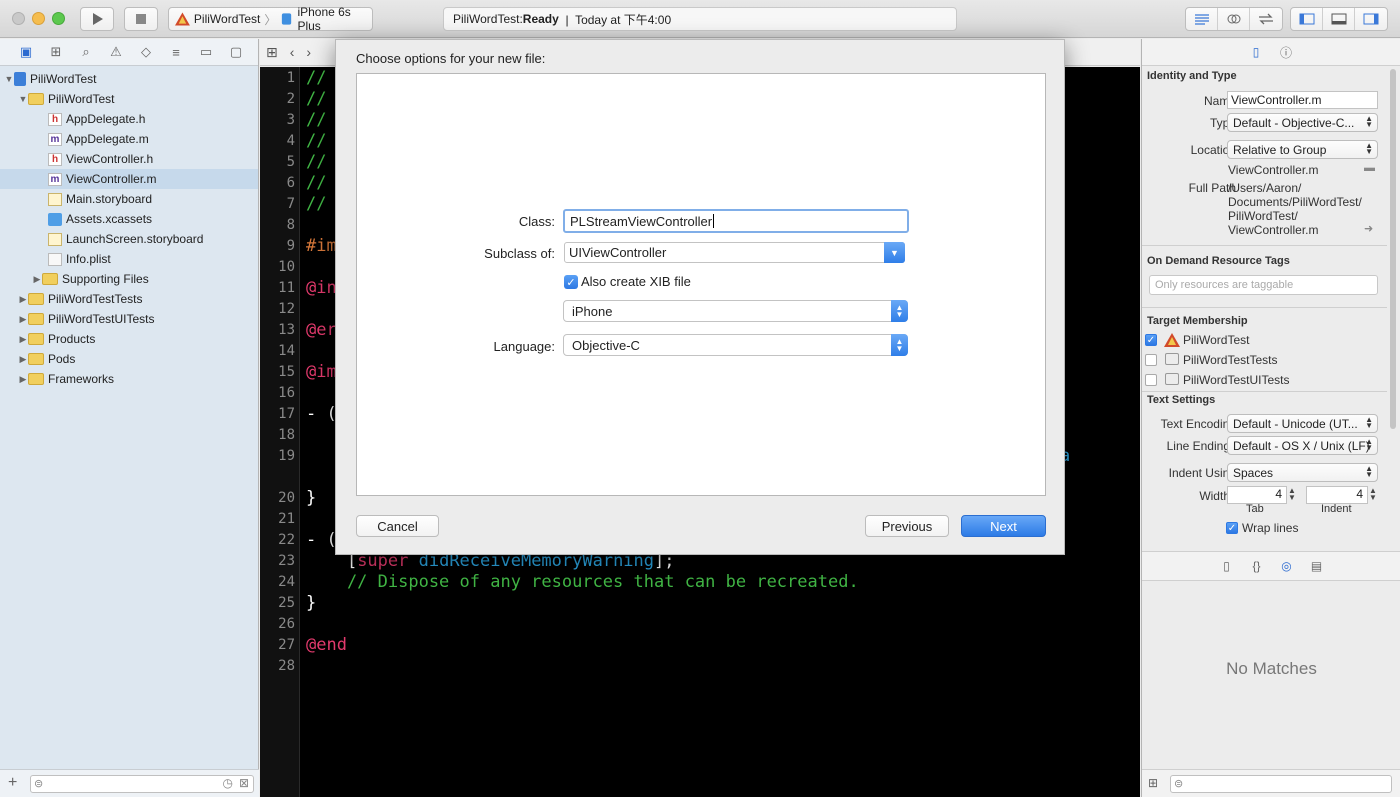 The height and width of the screenshot is (797, 1400). I want to click on device-family-popup: iPhone ▲ ▼, so click(735, 311).